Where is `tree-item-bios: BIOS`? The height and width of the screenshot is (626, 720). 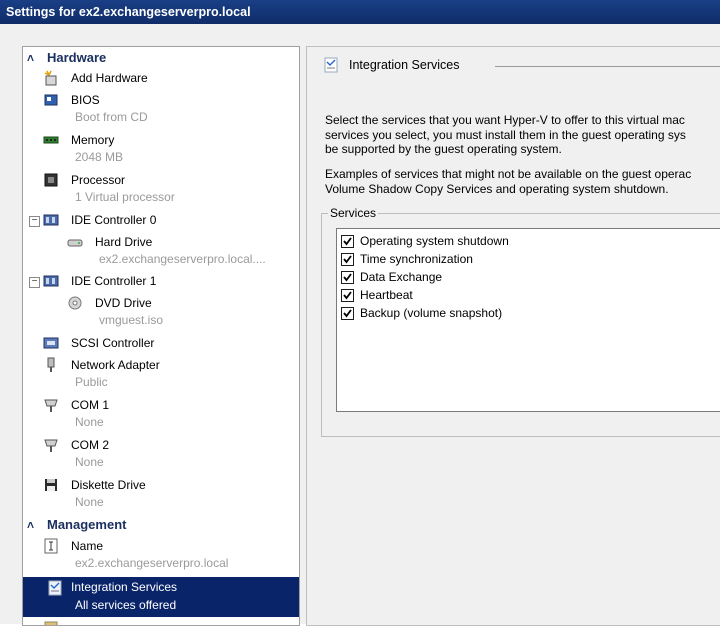
tree-item-bios: BIOS is located at coordinates (168, 100).